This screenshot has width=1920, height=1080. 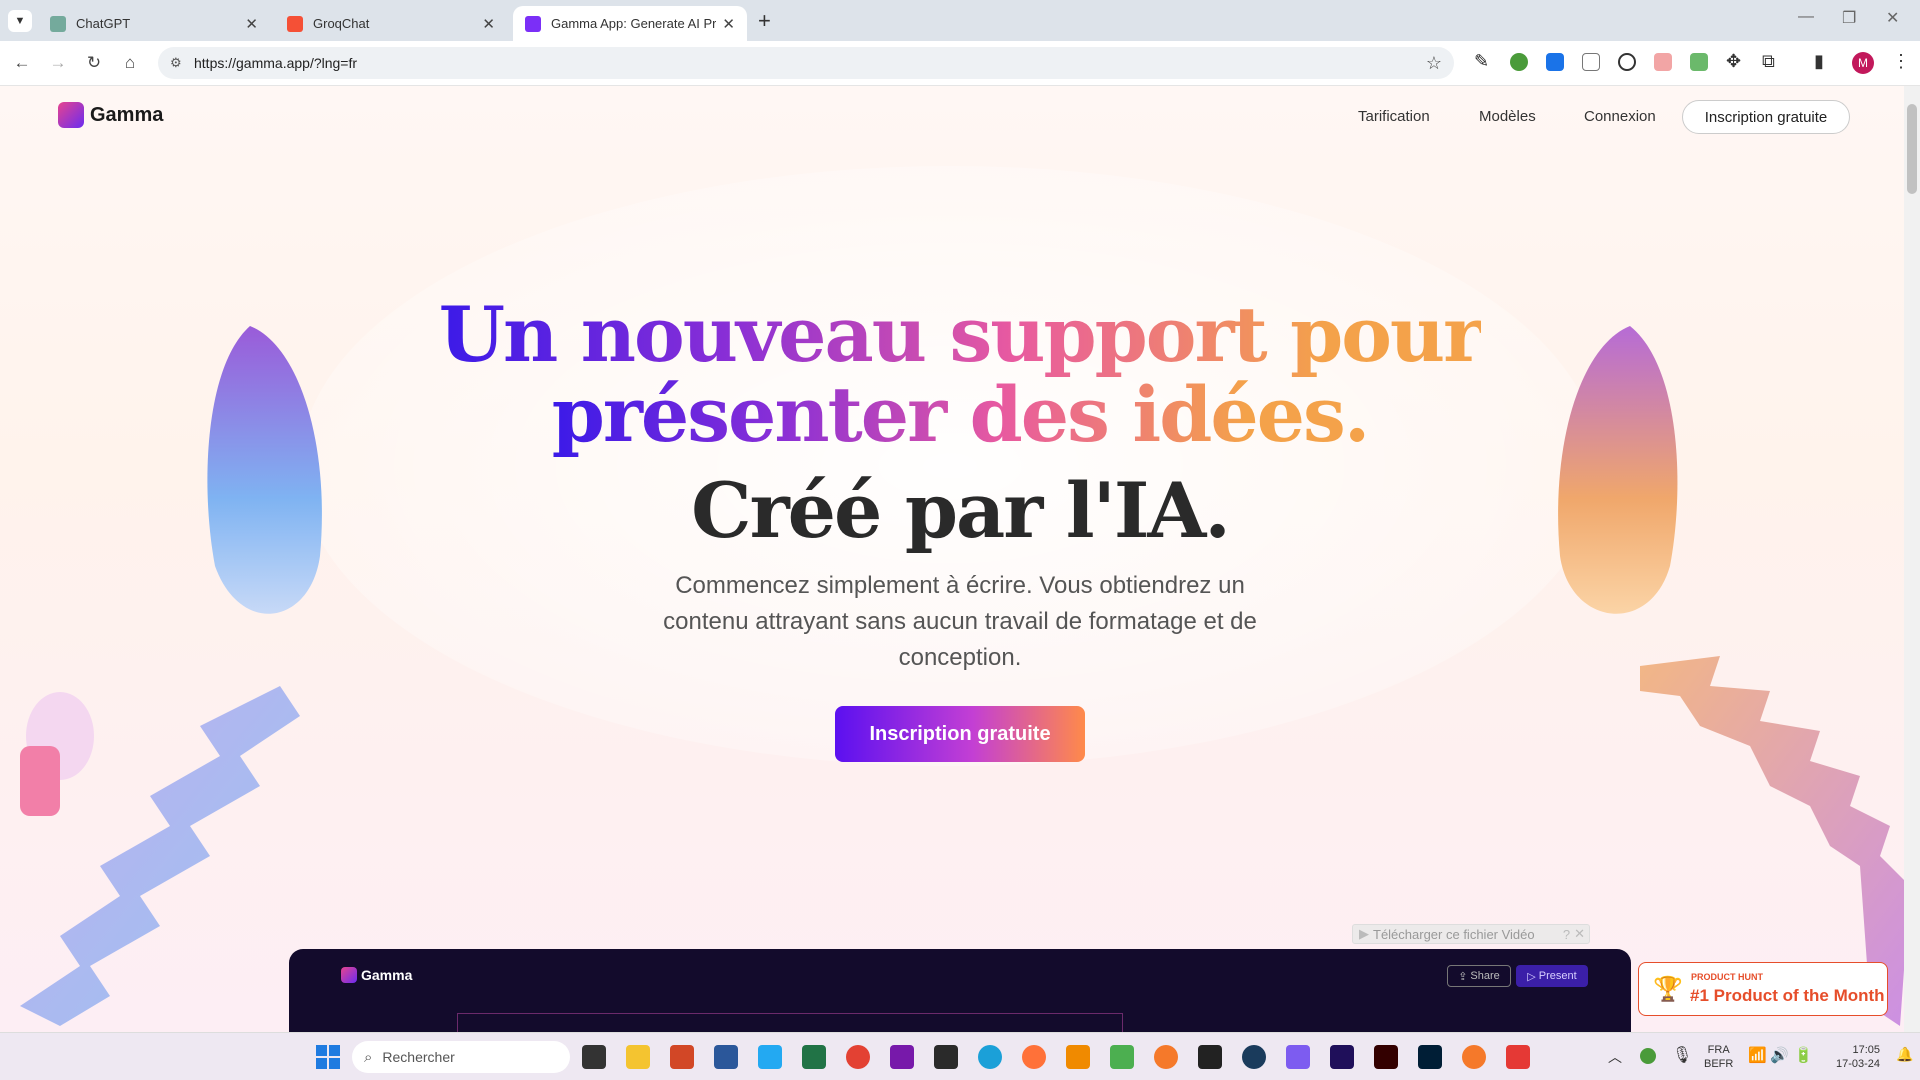 I want to click on move-extension-icon: ✥, so click(x=1733, y=61).